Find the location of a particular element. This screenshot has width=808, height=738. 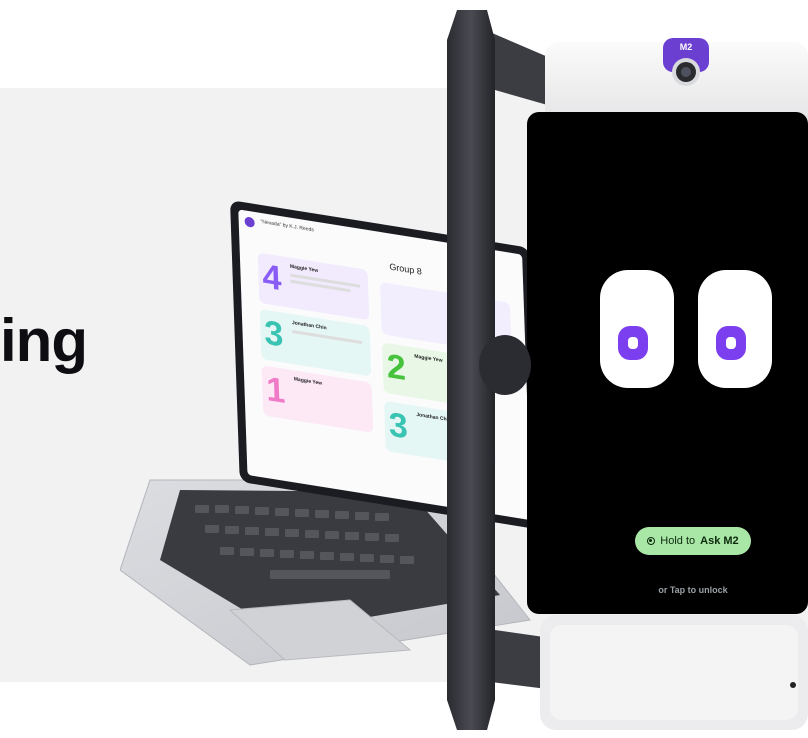

card-rank: 1 is located at coordinates (275, 390).